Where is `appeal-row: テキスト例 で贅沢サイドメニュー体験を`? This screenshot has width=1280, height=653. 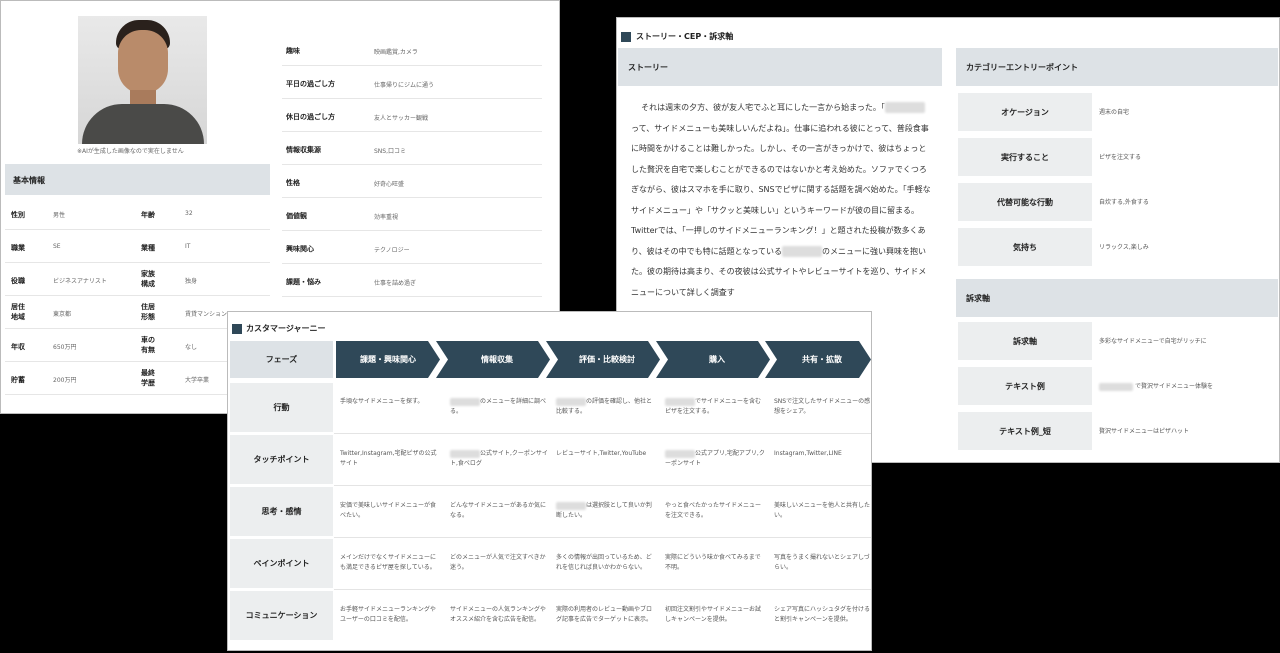 appeal-row: テキスト例 で贅沢サイドメニュー体験を is located at coordinates (1117, 387).